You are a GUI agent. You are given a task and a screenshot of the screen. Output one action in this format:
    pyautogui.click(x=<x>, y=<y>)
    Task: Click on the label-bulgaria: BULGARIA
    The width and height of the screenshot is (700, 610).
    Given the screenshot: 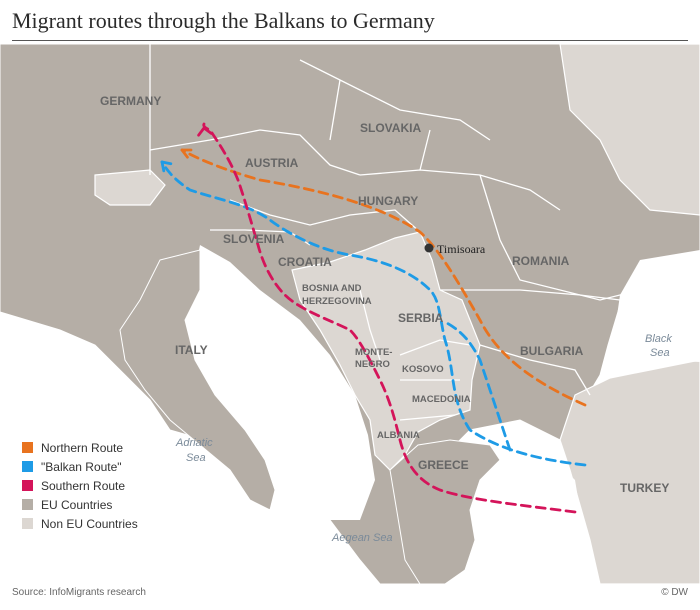 What is the action you would take?
    pyautogui.click(x=552, y=351)
    